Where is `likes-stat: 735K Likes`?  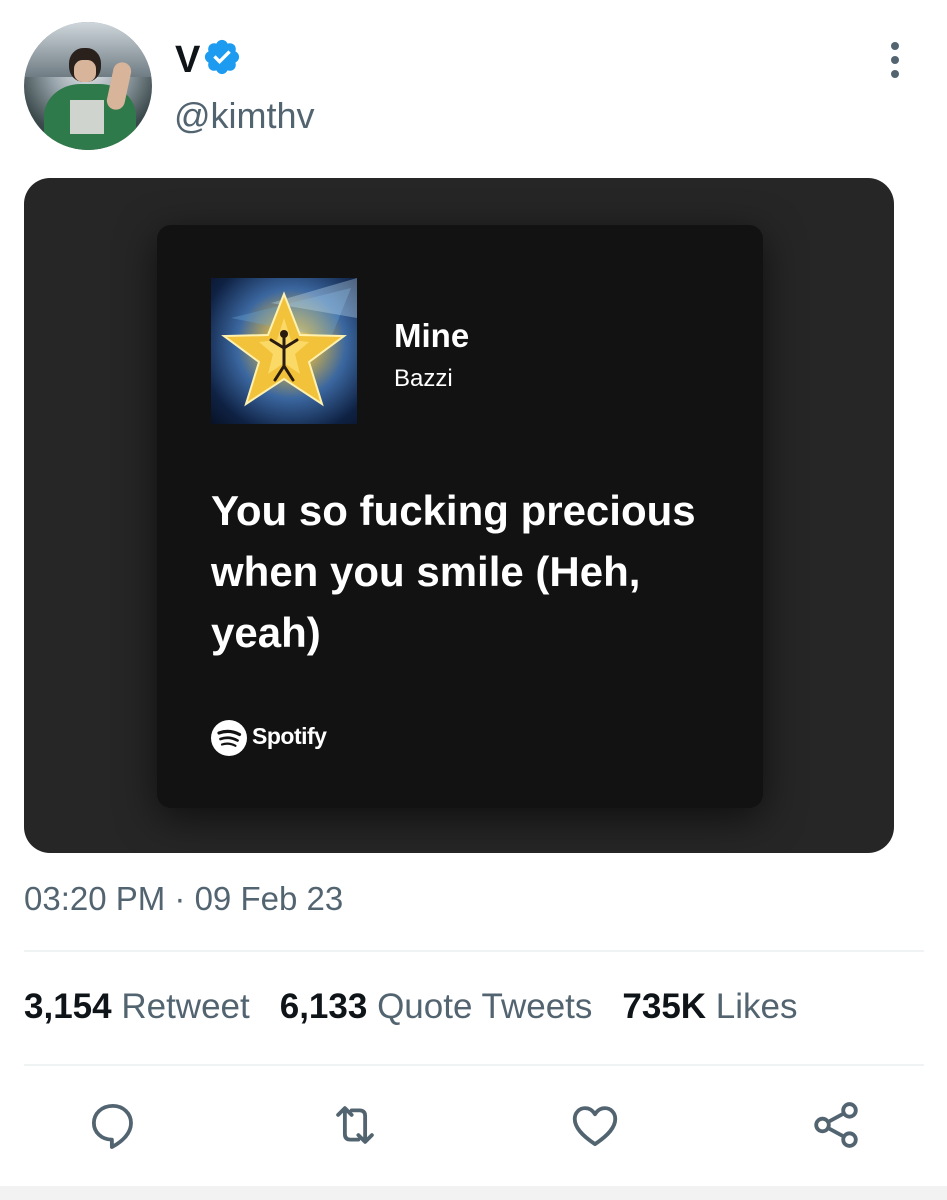 likes-stat: 735K Likes is located at coordinates (724, 1006).